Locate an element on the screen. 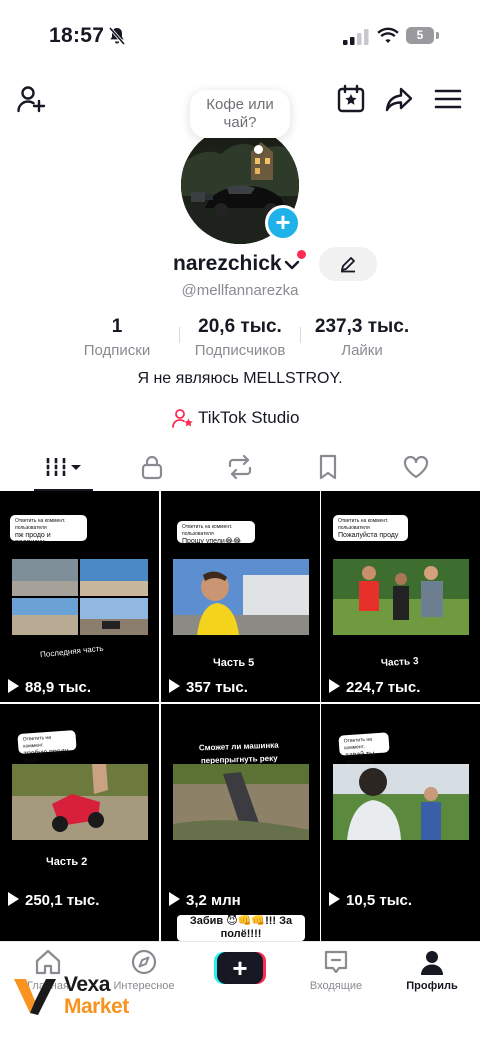 The image size is (480, 1041). stat-likes-label: Лайки is located at coordinates (362, 350).